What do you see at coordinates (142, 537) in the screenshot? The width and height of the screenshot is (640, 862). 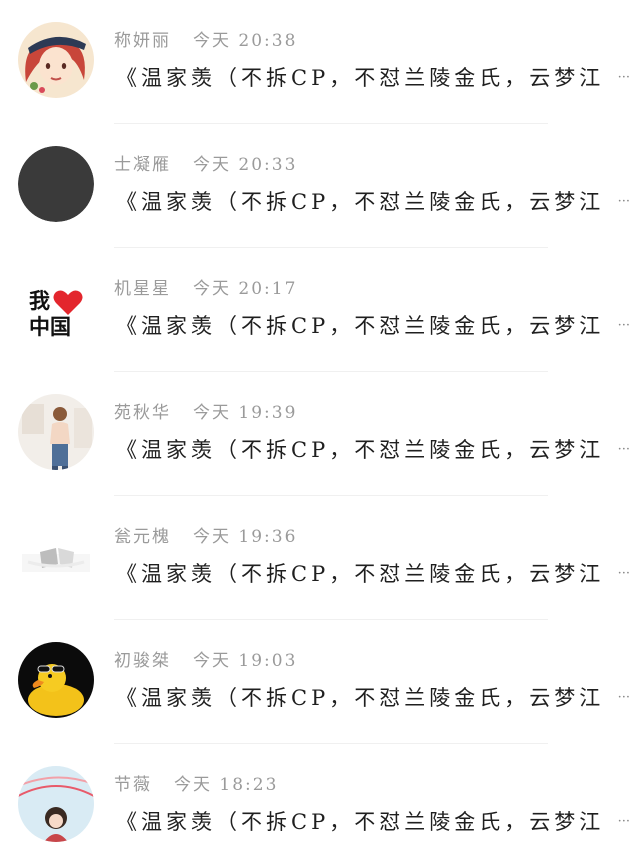 I see `username: 瓮元槐` at bounding box center [142, 537].